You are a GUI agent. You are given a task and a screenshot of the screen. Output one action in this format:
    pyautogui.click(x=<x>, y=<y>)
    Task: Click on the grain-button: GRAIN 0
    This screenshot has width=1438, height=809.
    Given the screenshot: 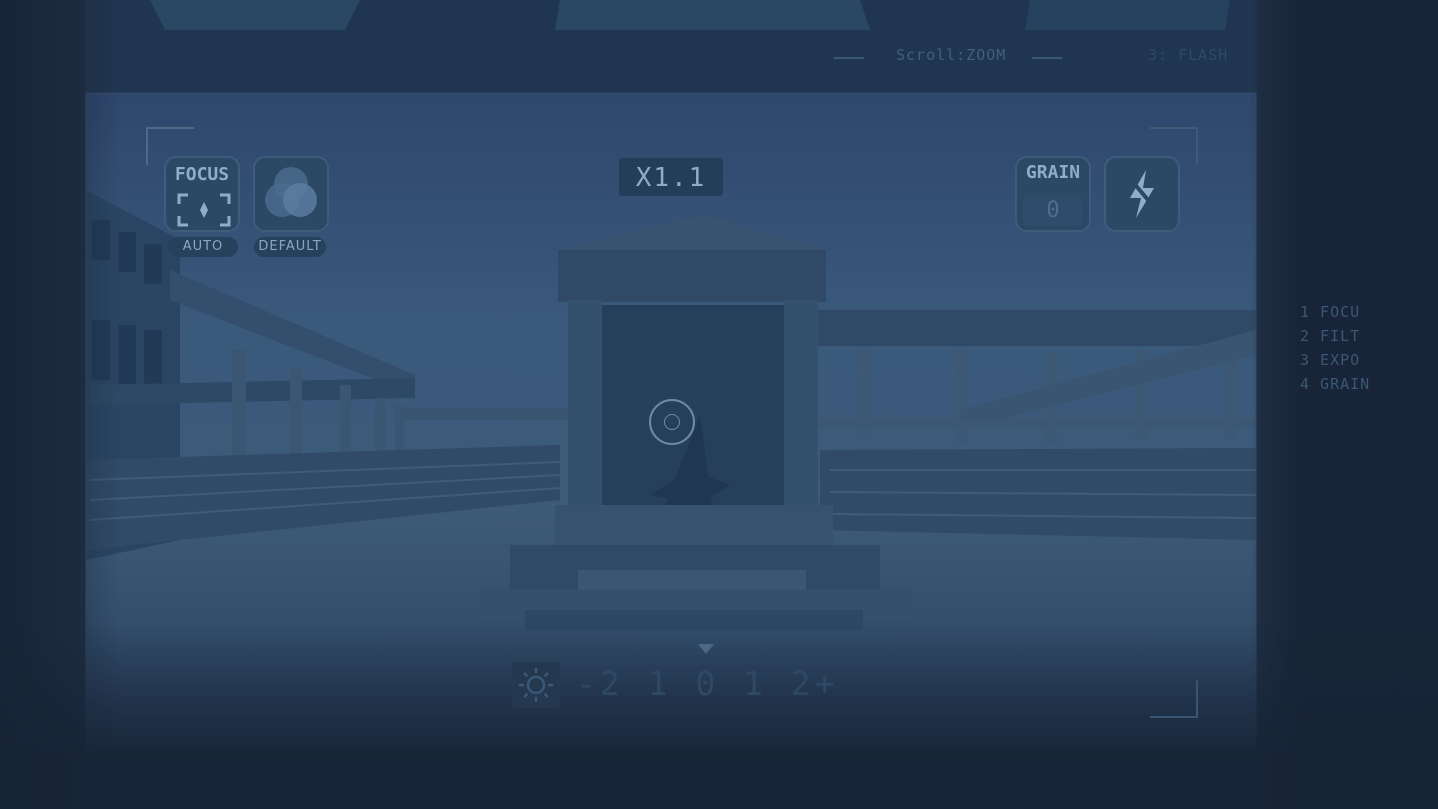 What is the action you would take?
    pyautogui.click(x=1053, y=194)
    